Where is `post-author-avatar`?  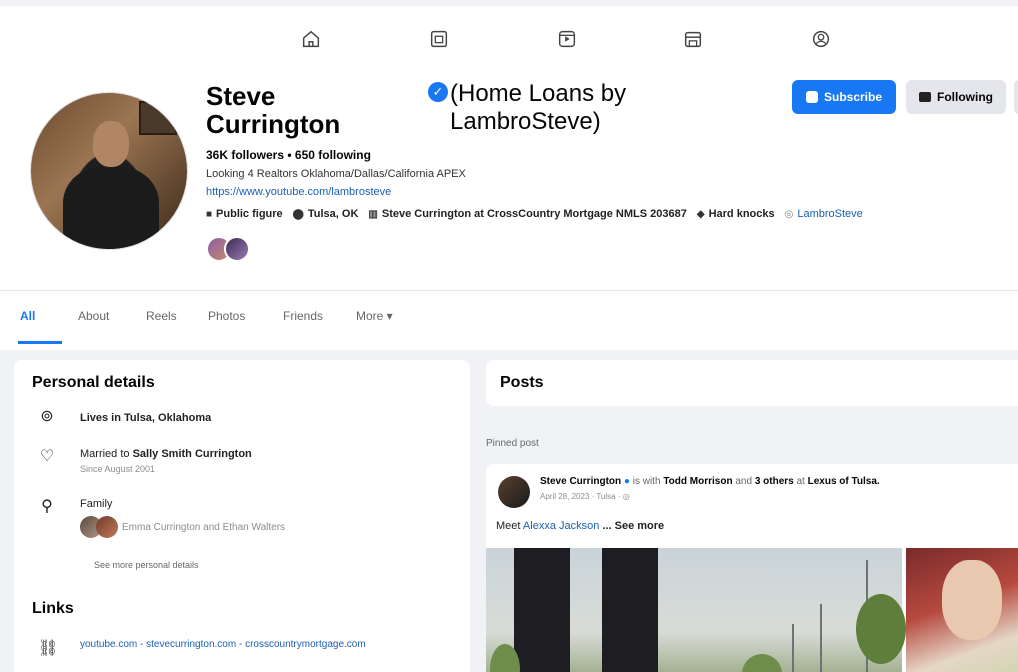 post-author-avatar is located at coordinates (514, 492).